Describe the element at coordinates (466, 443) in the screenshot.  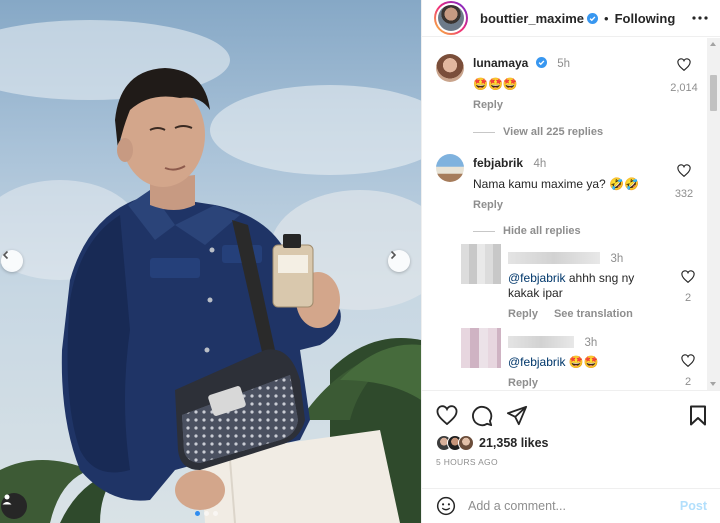
I see `liker-avatar` at that location.